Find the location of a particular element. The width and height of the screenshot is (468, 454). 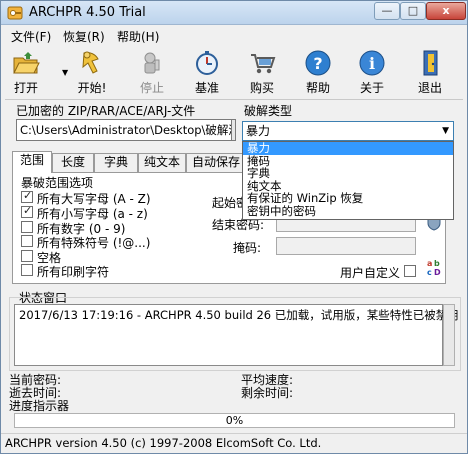

about-label: 关于 is located at coordinates (371, 88).